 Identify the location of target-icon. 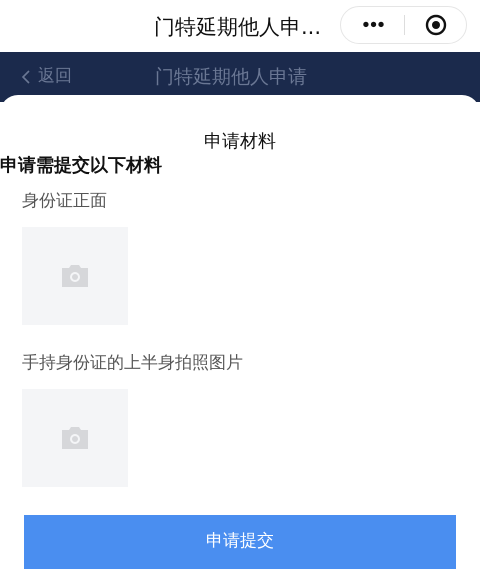
(436, 25).